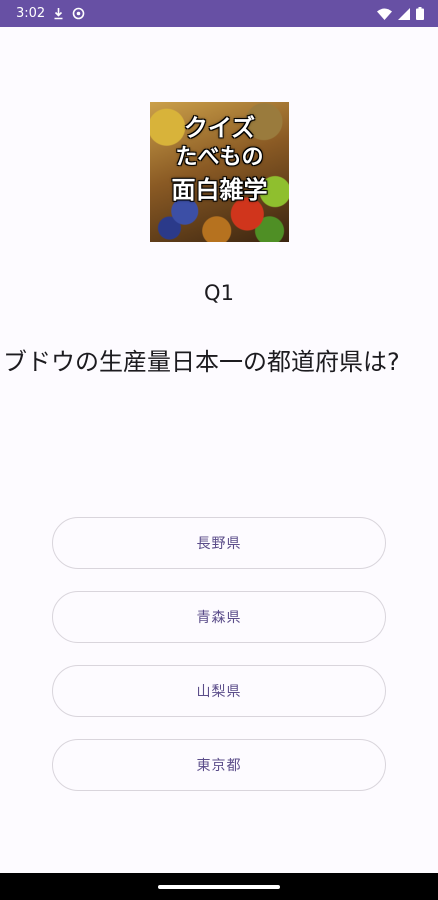  I want to click on quiz-logo-image: クイズ たべもの 面白雑学, so click(219, 172).